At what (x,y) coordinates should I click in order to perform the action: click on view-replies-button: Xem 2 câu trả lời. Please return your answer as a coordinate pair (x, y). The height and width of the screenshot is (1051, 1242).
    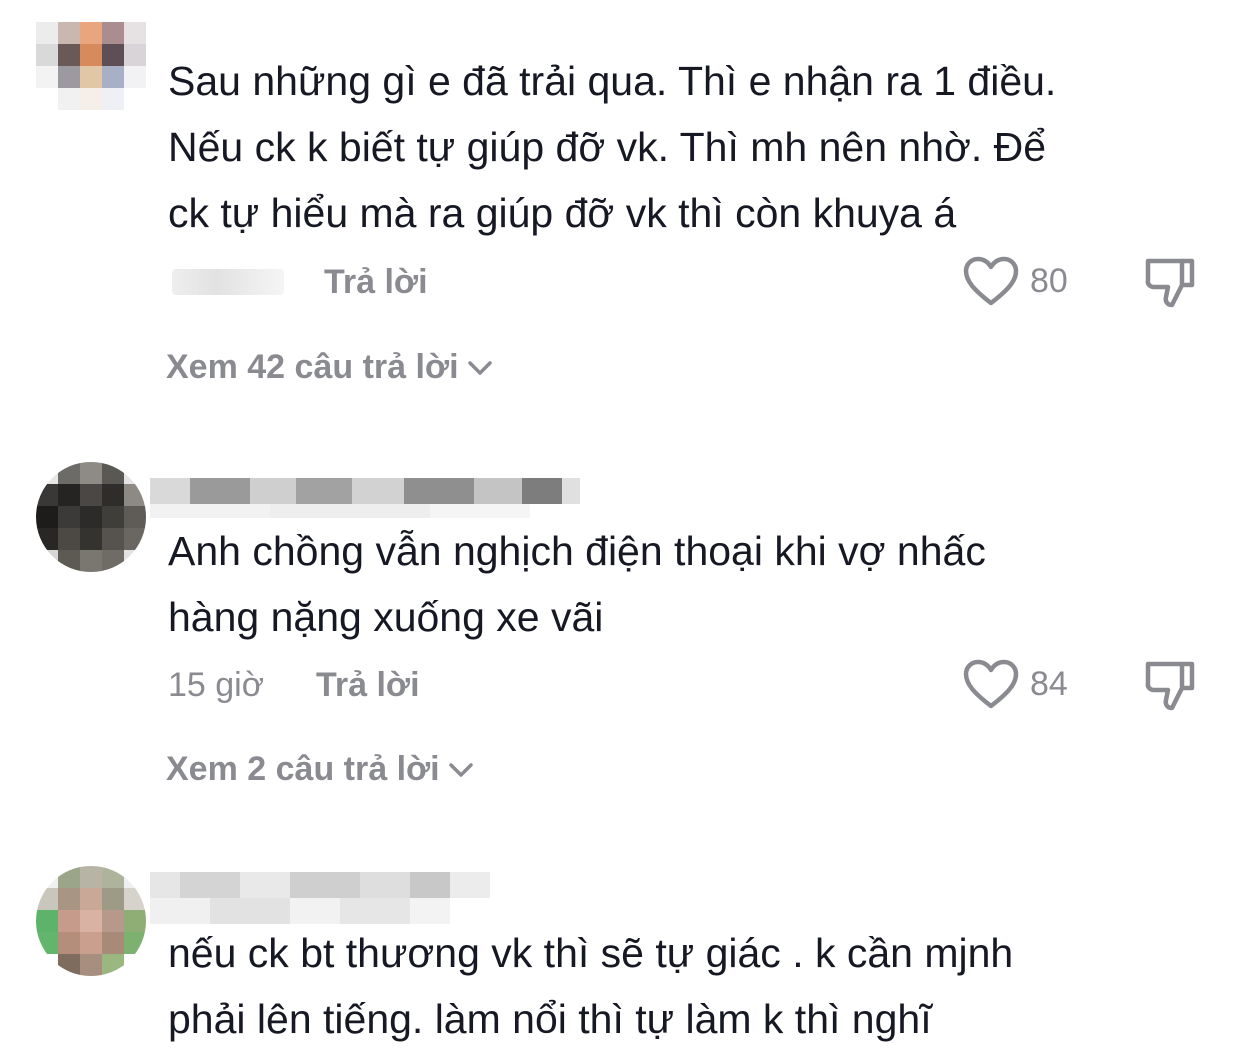
    Looking at the image, I should click on (320, 769).